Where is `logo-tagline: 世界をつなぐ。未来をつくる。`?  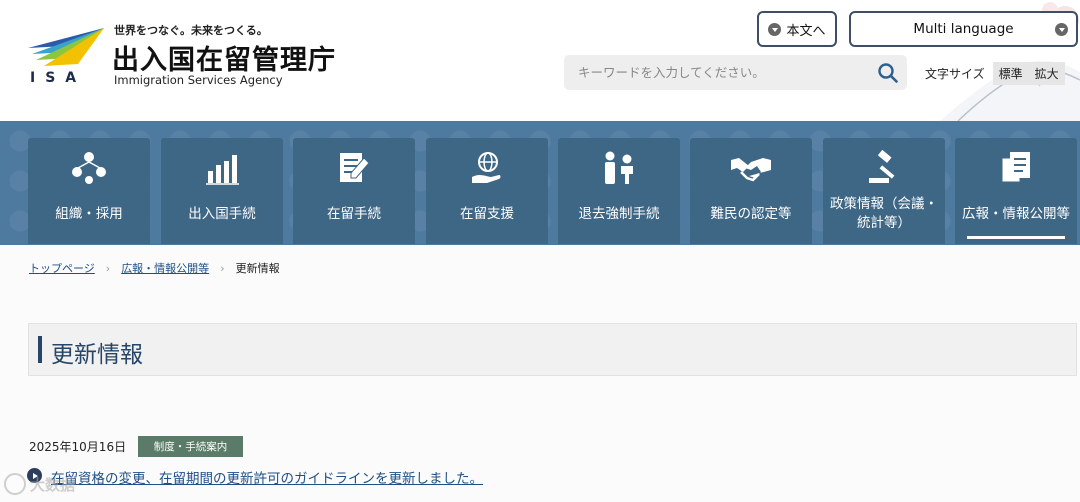 logo-tagline: 世界をつなぐ。未来をつくる。 is located at coordinates (191, 30).